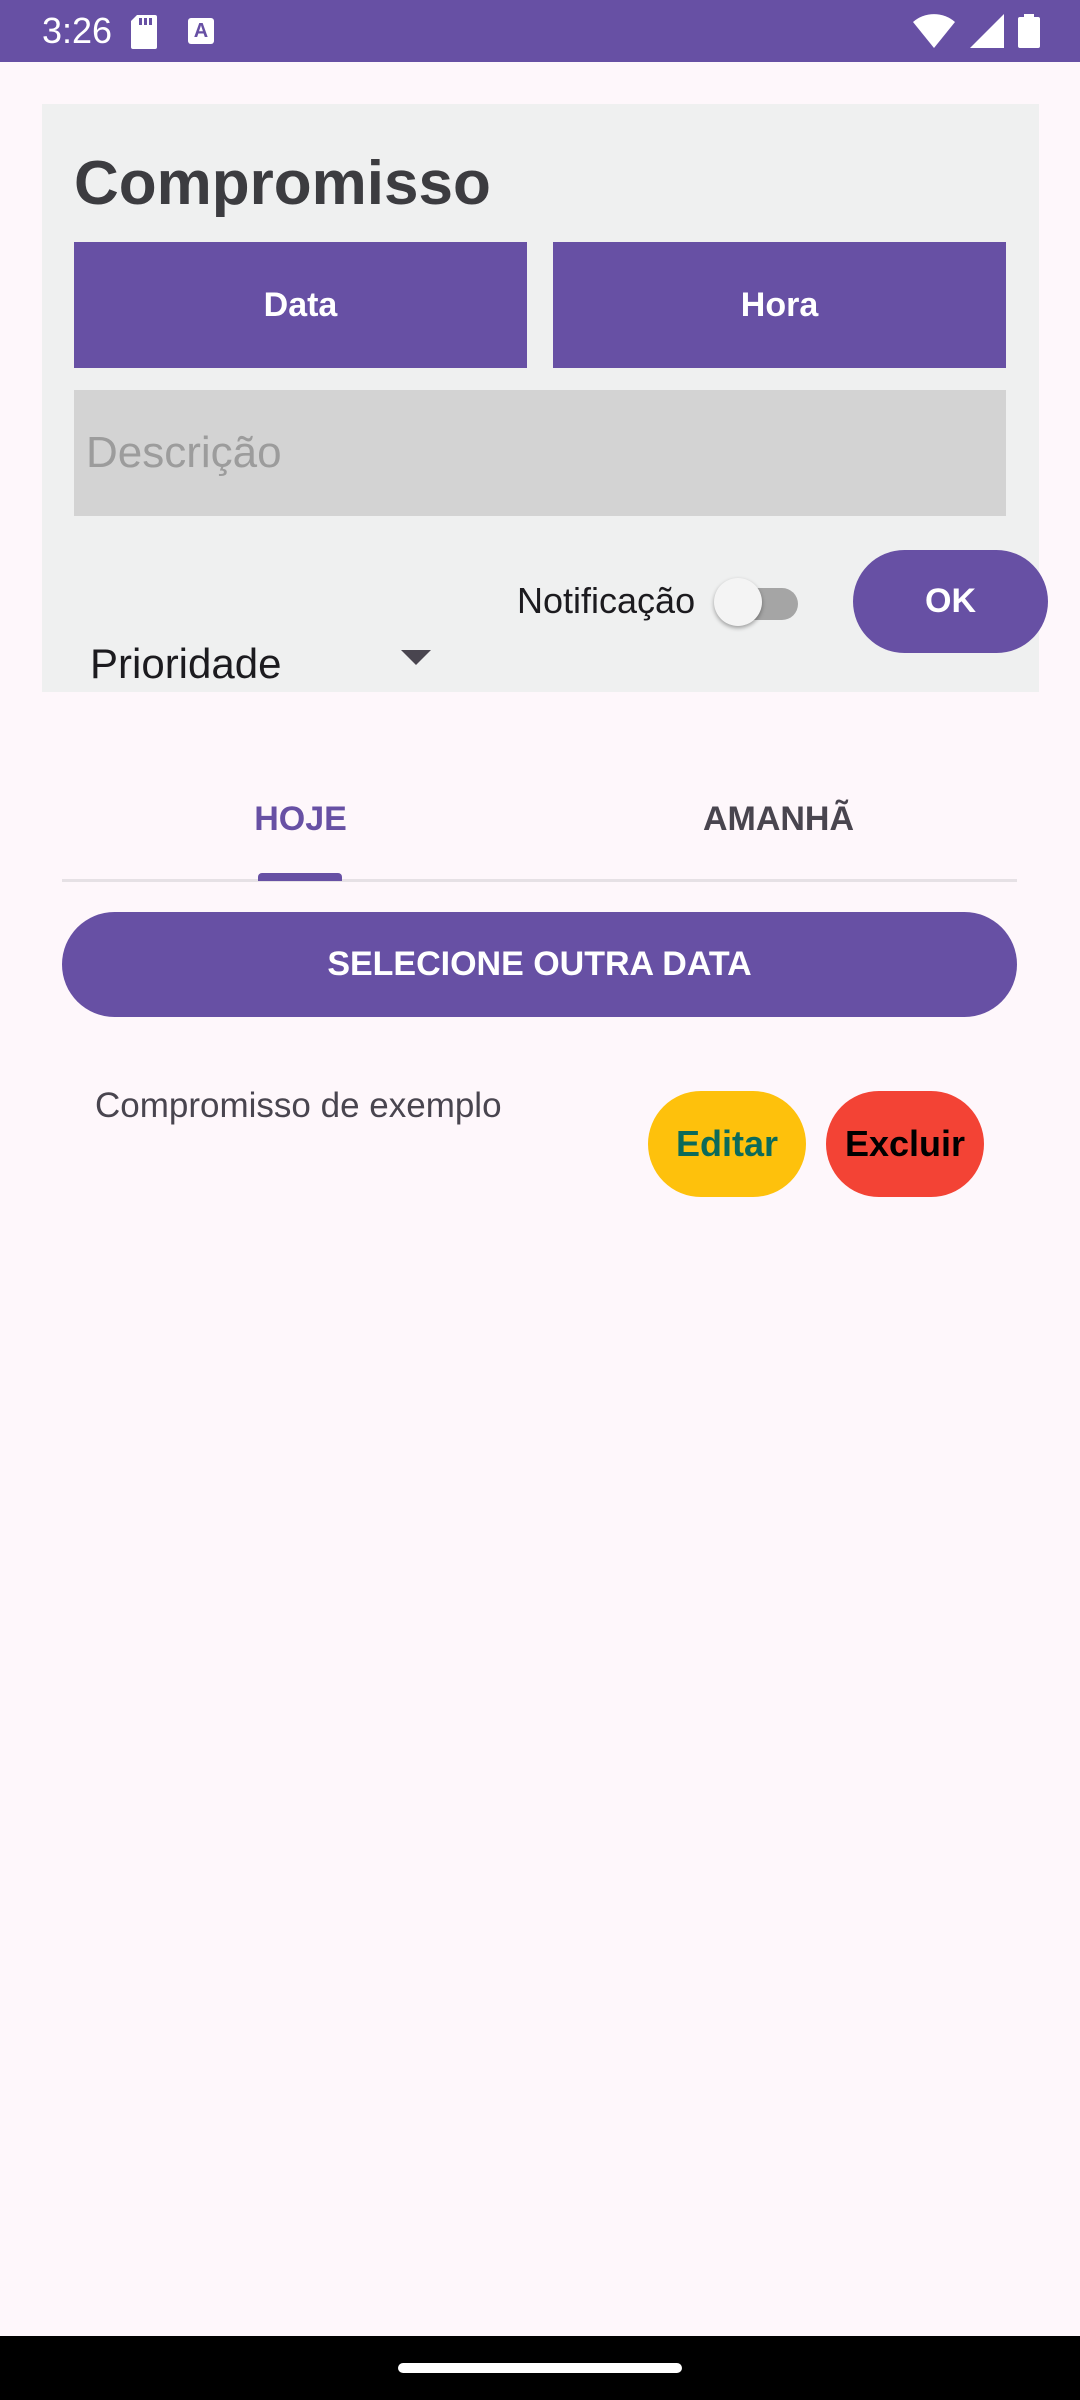  Describe the element at coordinates (416, 660) in the screenshot. I see `dropdown-arrow-icon` at that location.